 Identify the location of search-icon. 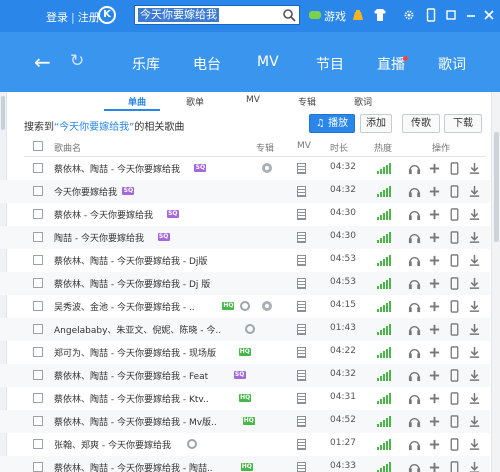
(289, 15).